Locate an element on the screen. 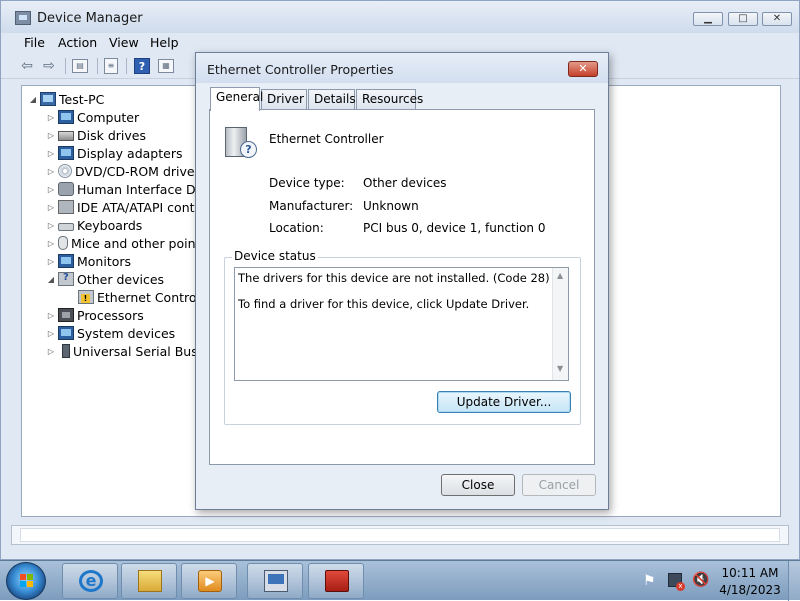 The width and height of the screenshot is (800, 601). close-button: Close is located at coordinates (478, 485).